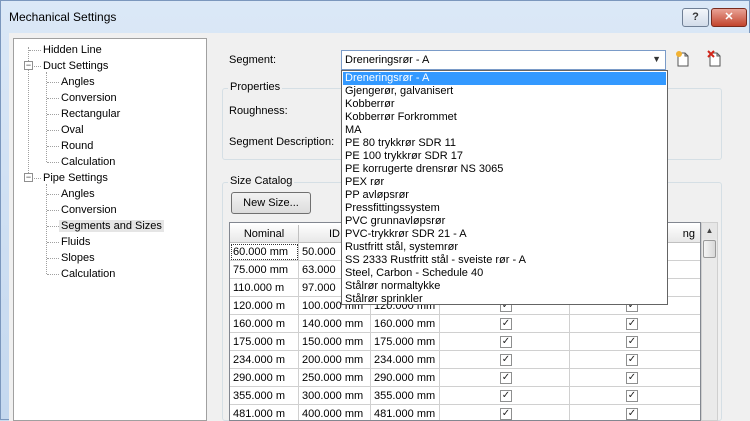 This screenshot has width=750, height=421. What do you see at coordinates (261, 181) in the screenshot?
I see `size-catalog-title: Size Catalog` at bounding box center [261, 181].